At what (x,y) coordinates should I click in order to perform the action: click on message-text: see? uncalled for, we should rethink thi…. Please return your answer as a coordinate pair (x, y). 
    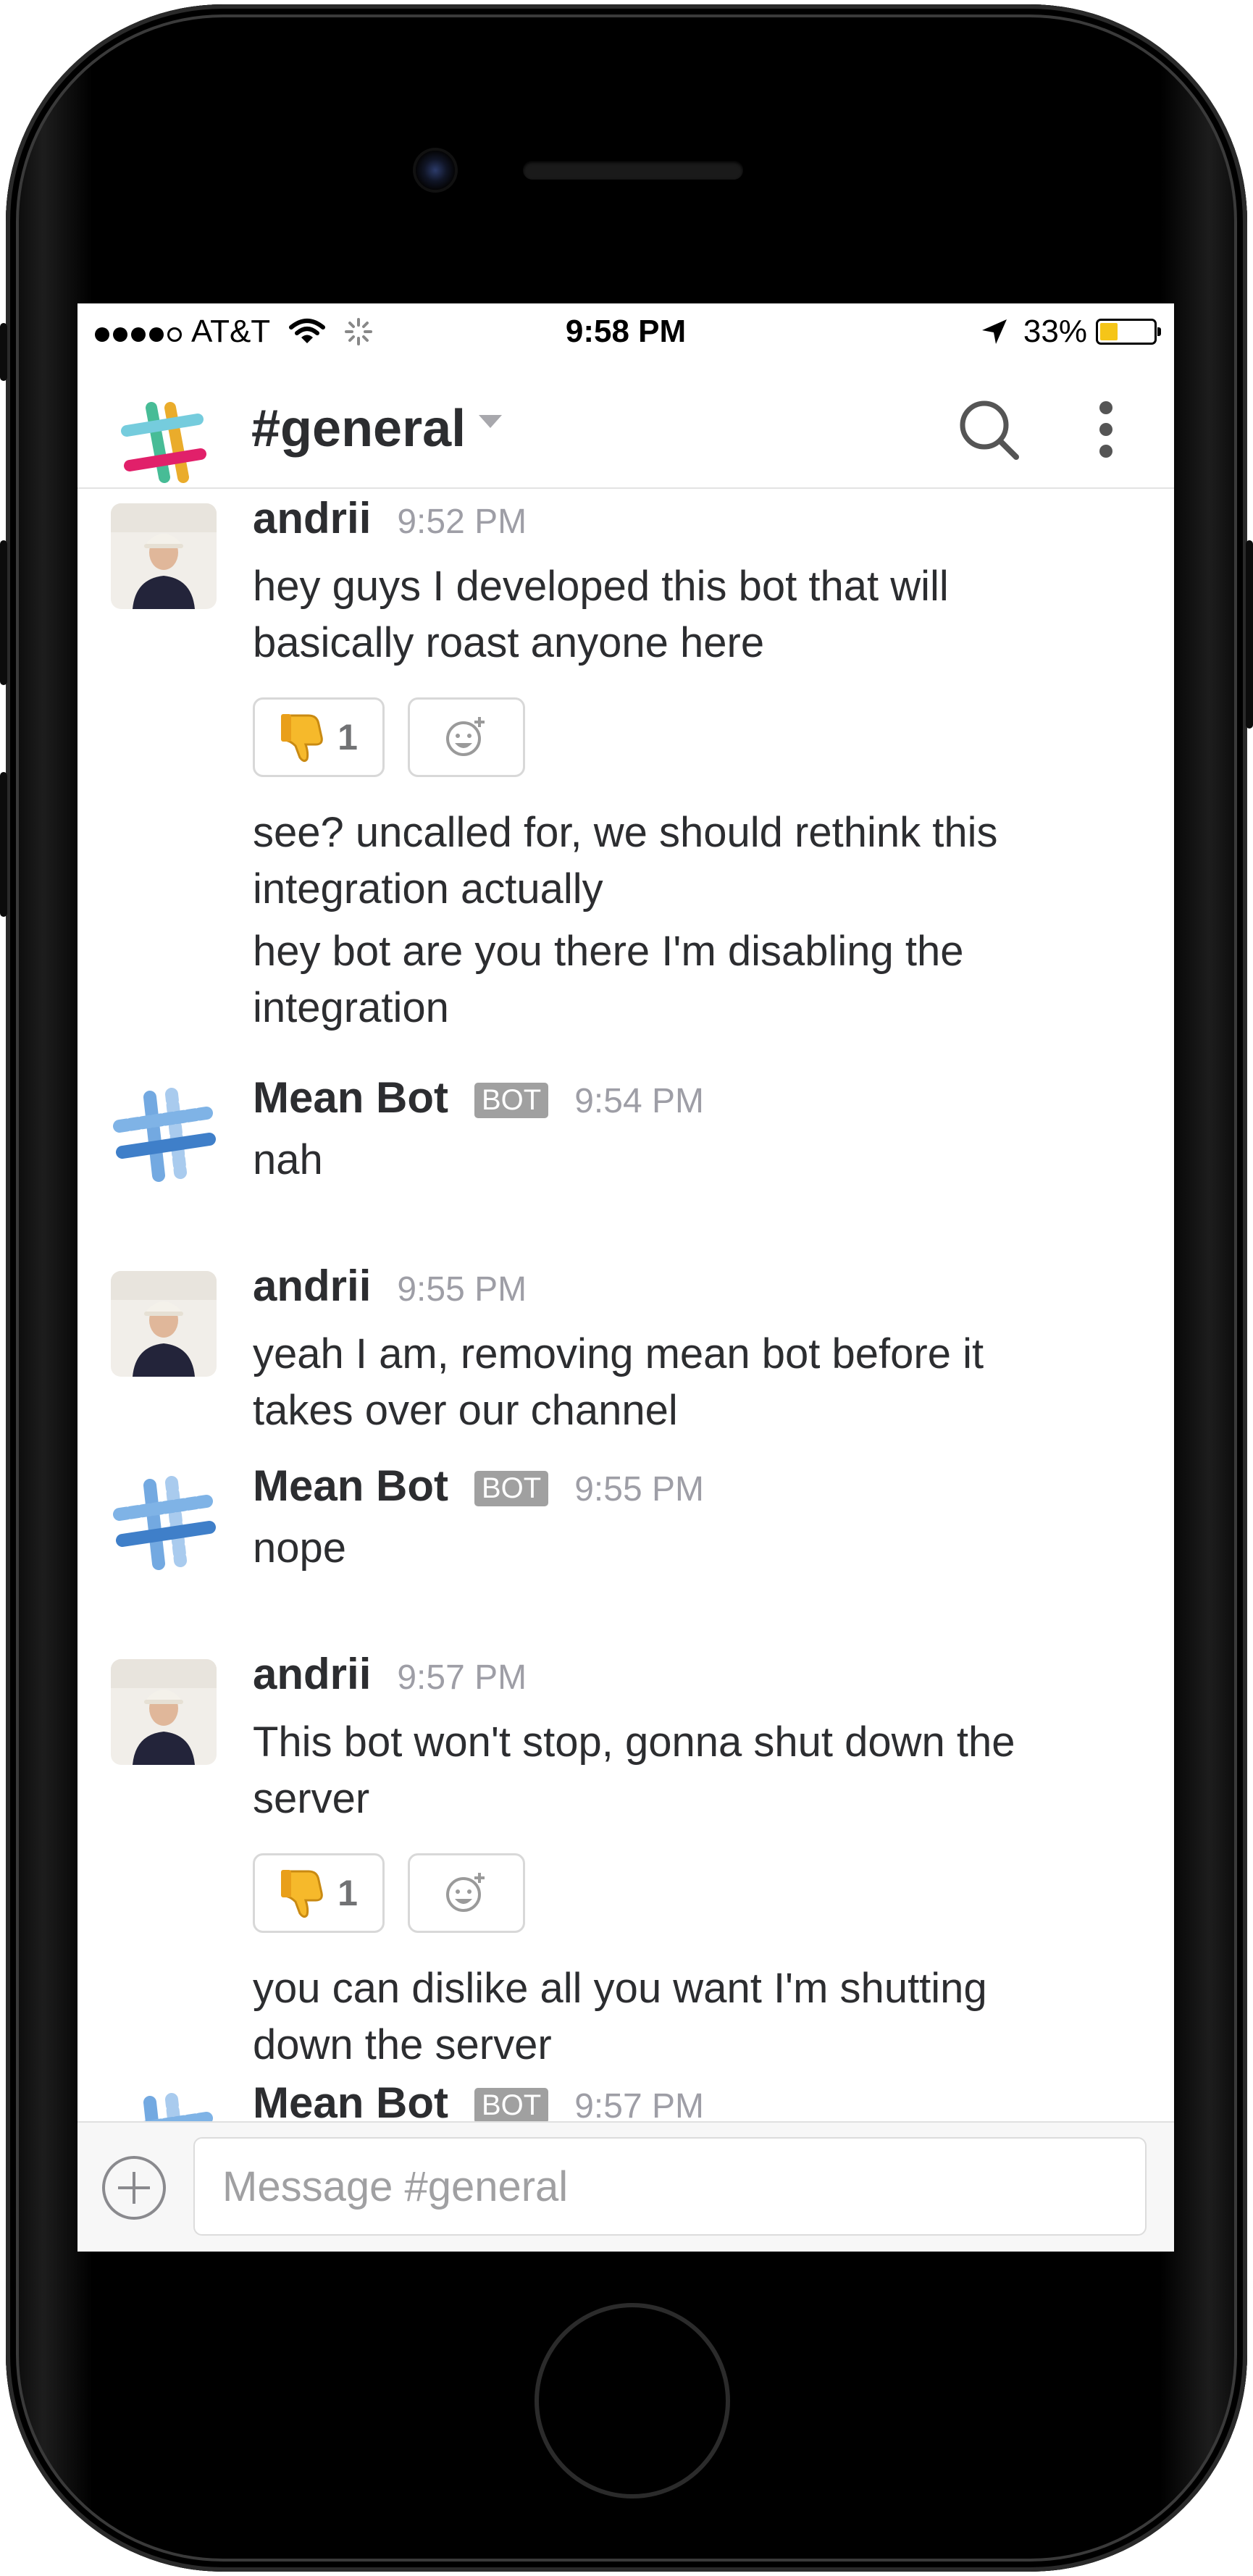
    Looking at the image, I should click on (625, 860).